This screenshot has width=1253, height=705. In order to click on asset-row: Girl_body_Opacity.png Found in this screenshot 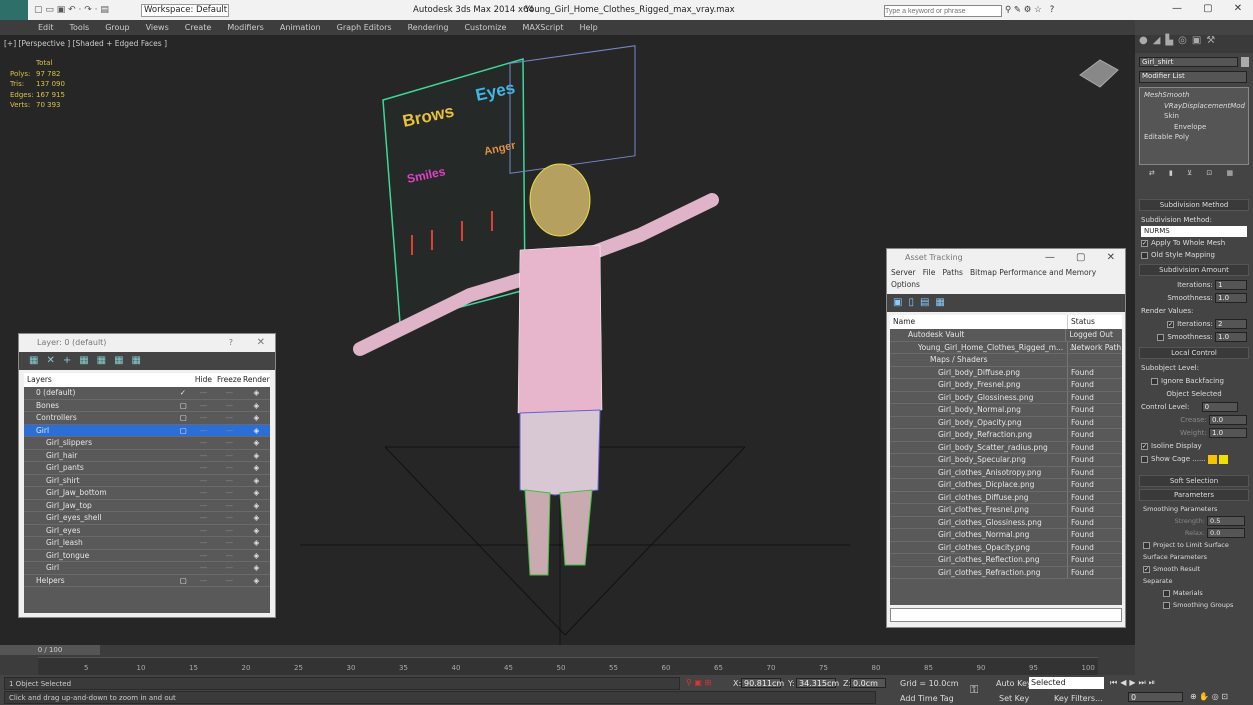, I will do `click(1006, 422)`.